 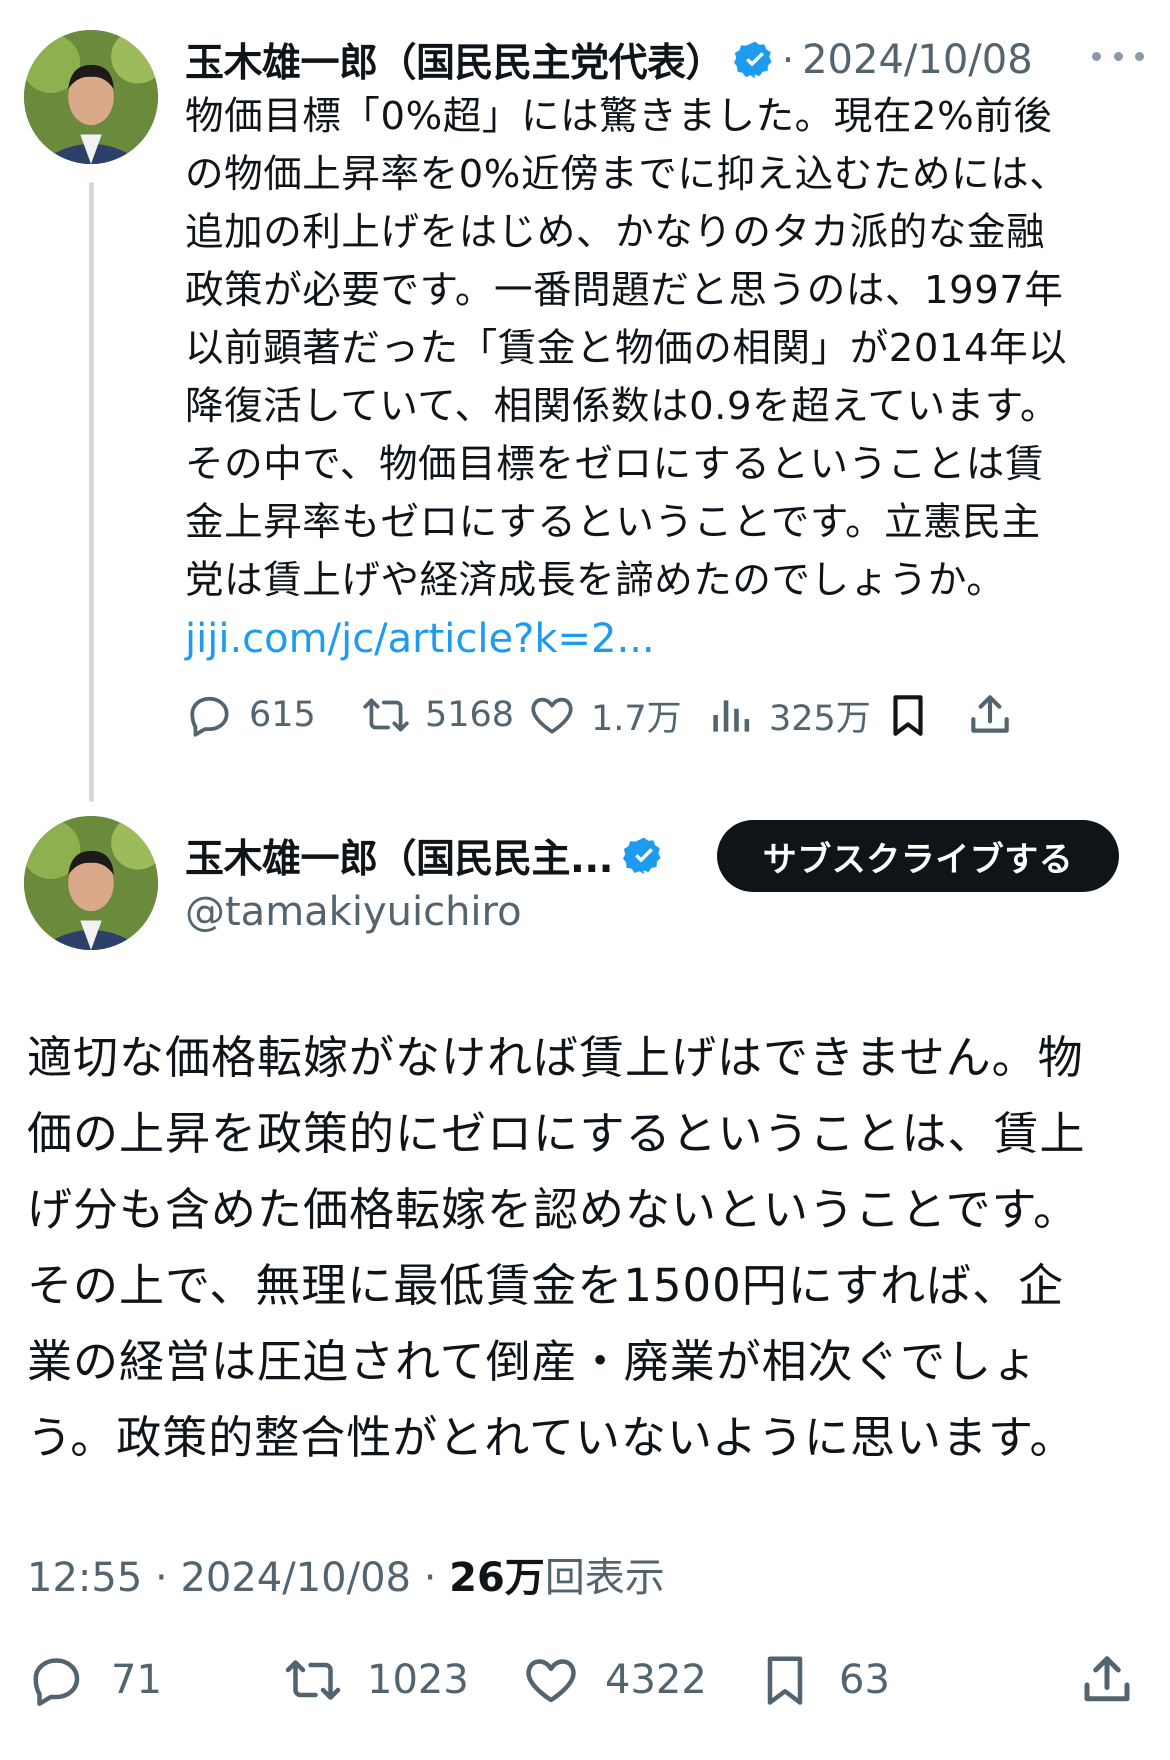 I want to click on retweet-button: 5168, so click(x=437, y=715).